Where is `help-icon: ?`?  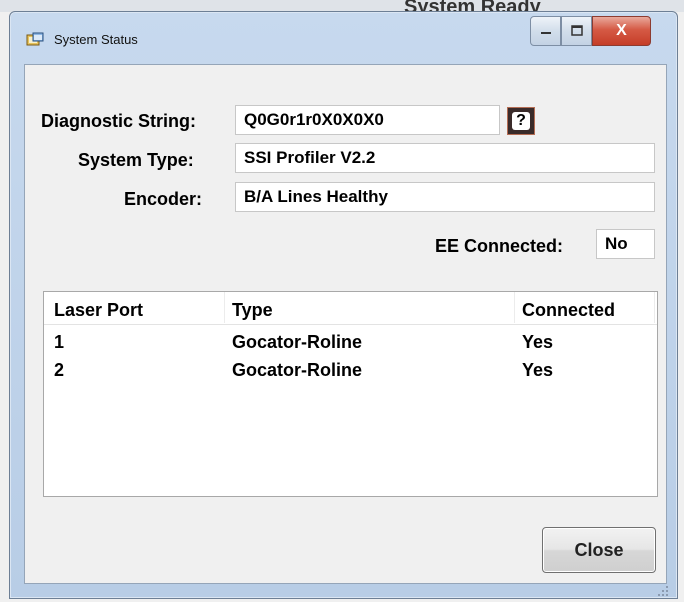 help-icon: ? is located at coordinates (521, 121).